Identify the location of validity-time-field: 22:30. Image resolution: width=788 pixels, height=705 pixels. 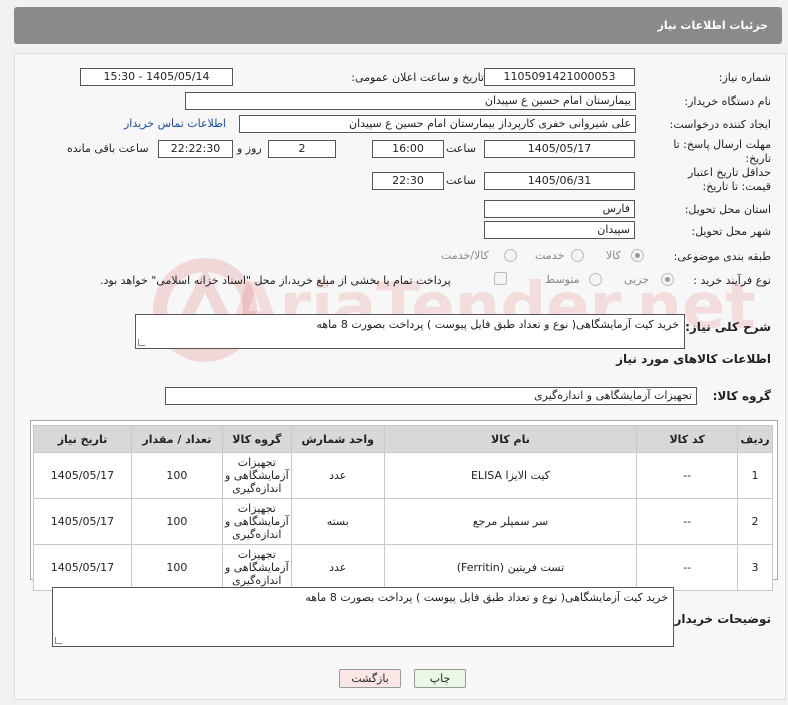
(408, 181).